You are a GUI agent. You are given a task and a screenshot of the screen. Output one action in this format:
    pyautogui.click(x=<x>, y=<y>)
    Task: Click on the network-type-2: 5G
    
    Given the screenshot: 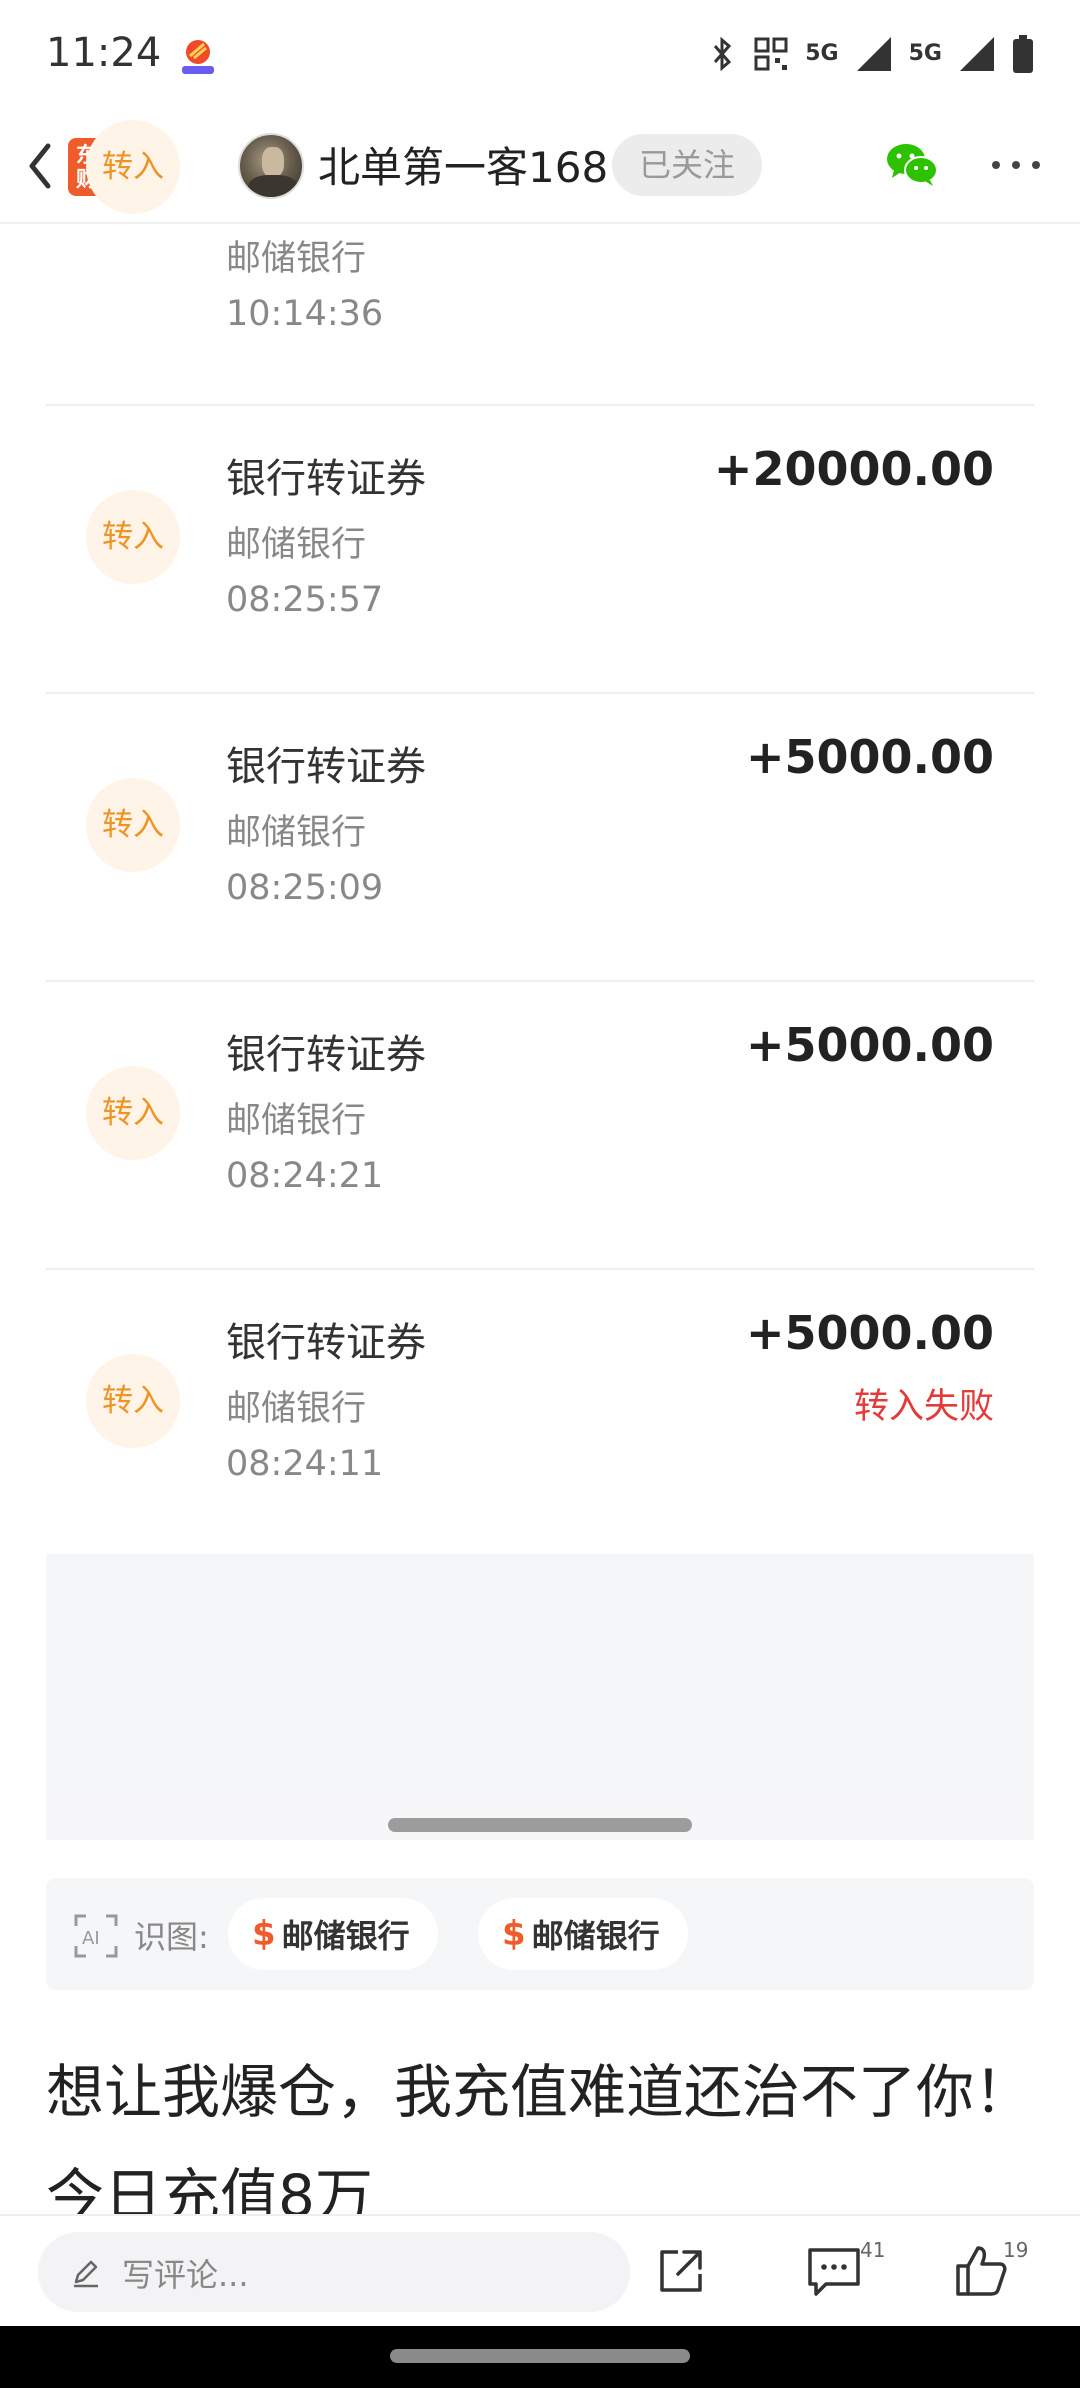 What is the action you would take?
    pyautogui.click(x=925, y=53)
    